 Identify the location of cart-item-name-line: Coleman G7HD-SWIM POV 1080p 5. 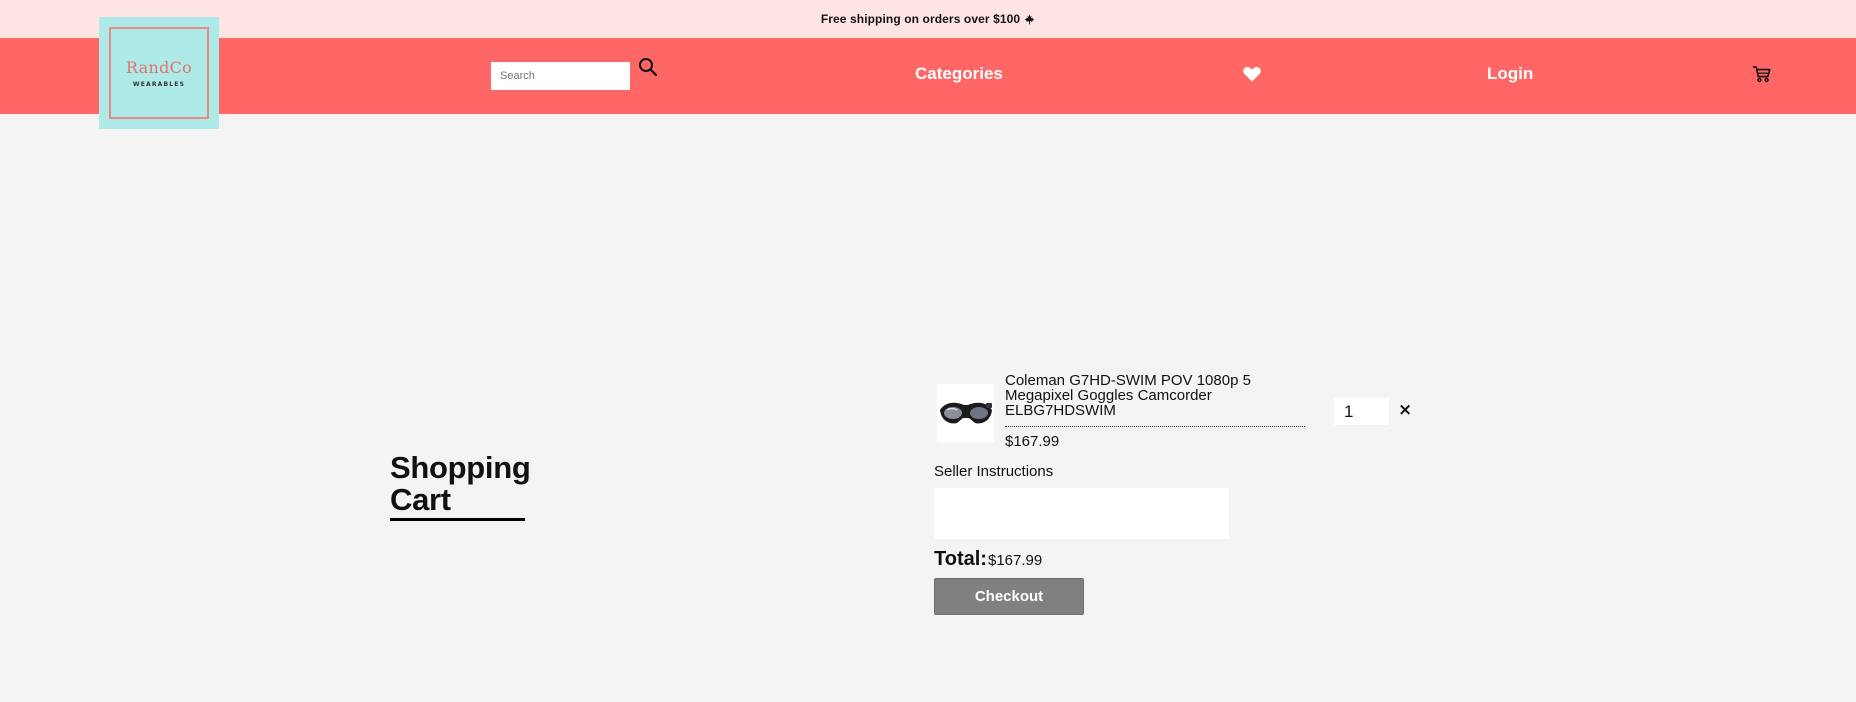
(1128, 380).